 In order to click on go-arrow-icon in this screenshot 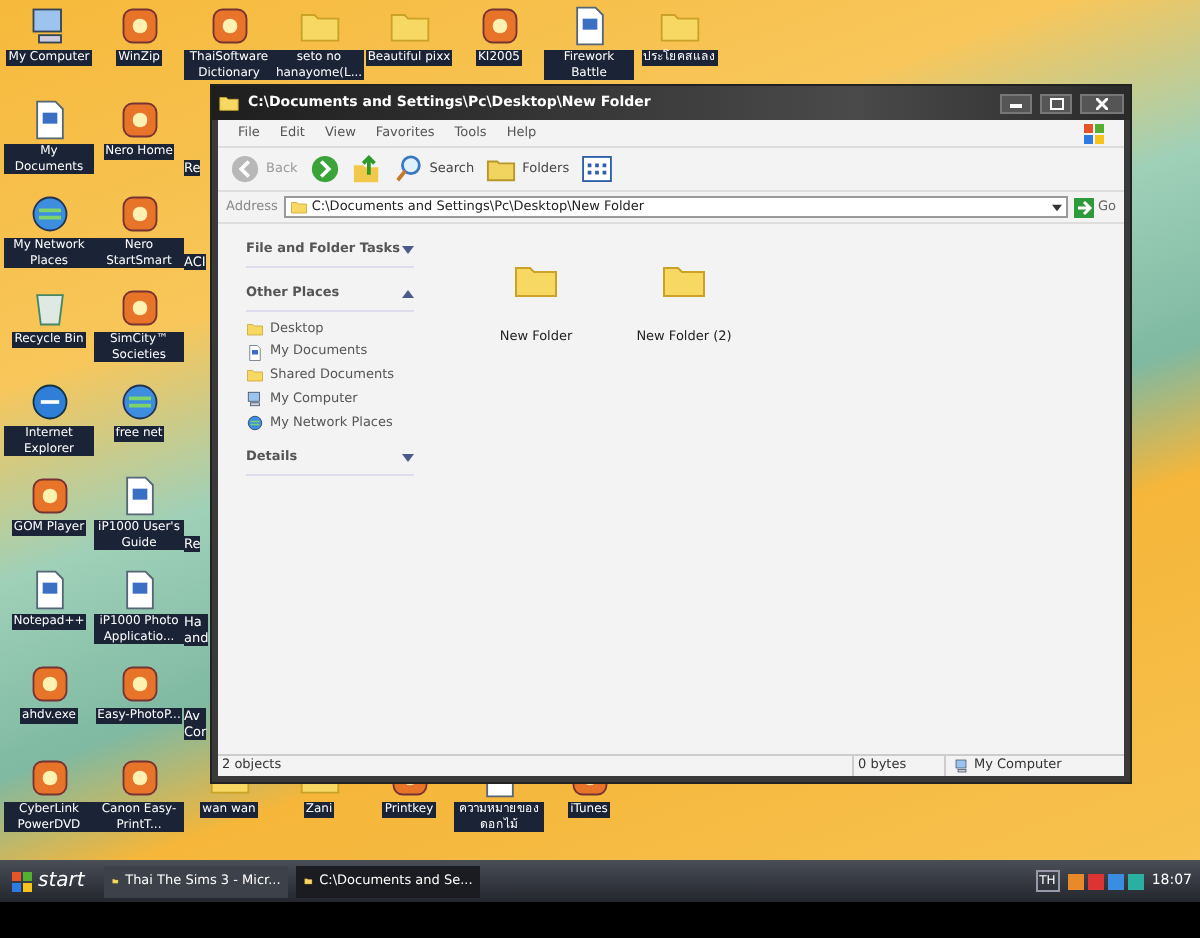, I will do `click(1083, 207)`.